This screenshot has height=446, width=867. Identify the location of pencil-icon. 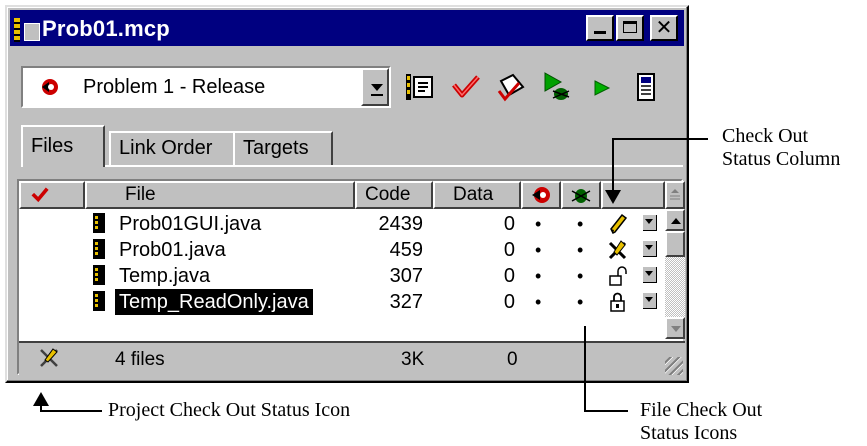
(619, 224).